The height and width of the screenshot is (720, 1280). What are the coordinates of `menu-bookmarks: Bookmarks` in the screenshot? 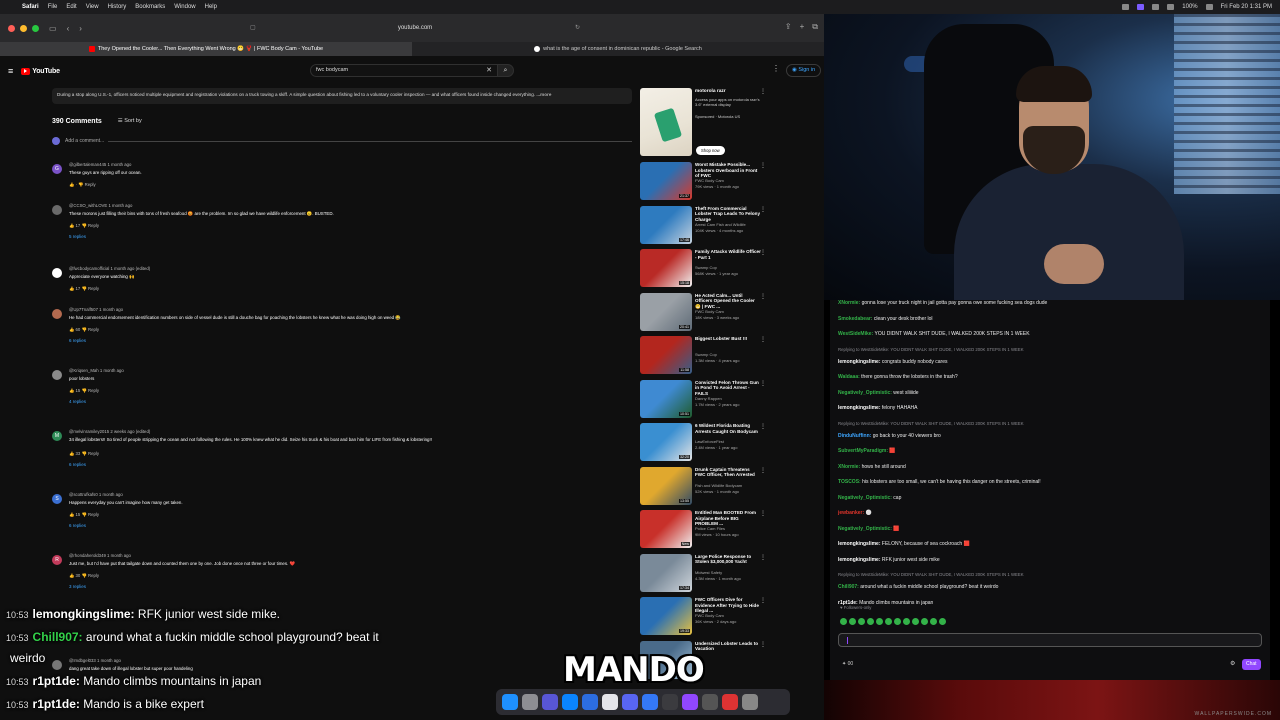 It's located at (150, 7).